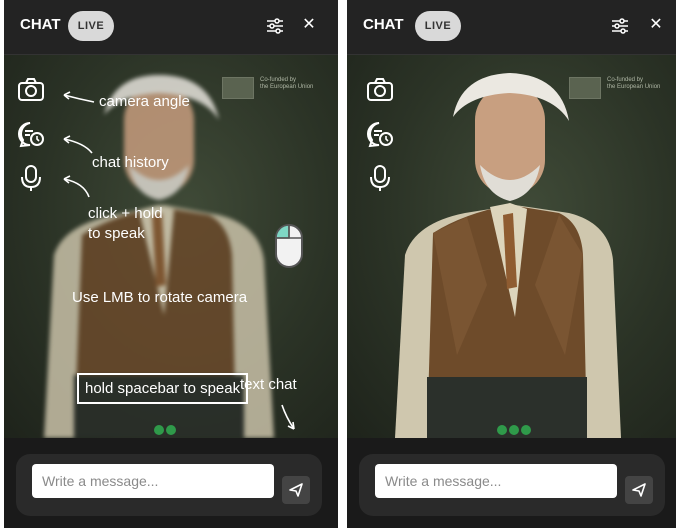 The height and width of the screenshot is (528, 676). What do you see at coordinates (160, 297) in the screenshot?
I see `annotation-rotate-camera: Use LMB to rotate camera` at bounding box center [160, 297].